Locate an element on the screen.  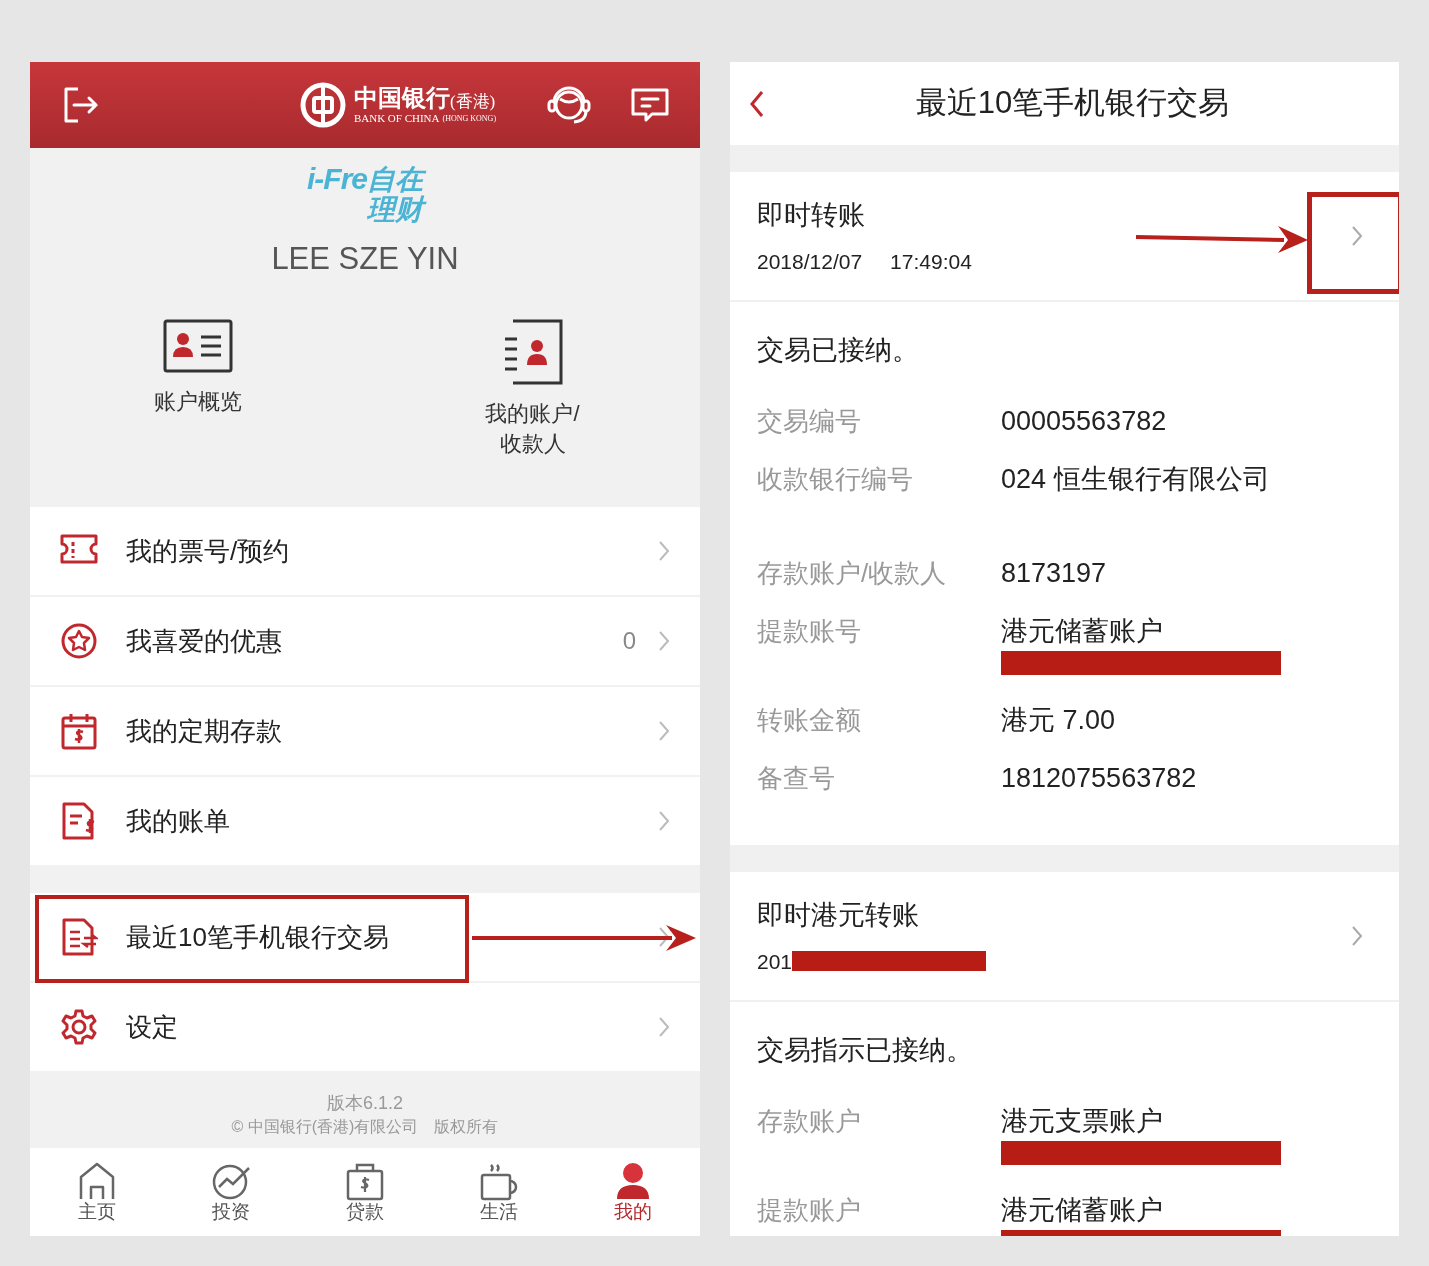
transaction-summary: 即时港元转账 201 is located at coordinates (1064, 936).